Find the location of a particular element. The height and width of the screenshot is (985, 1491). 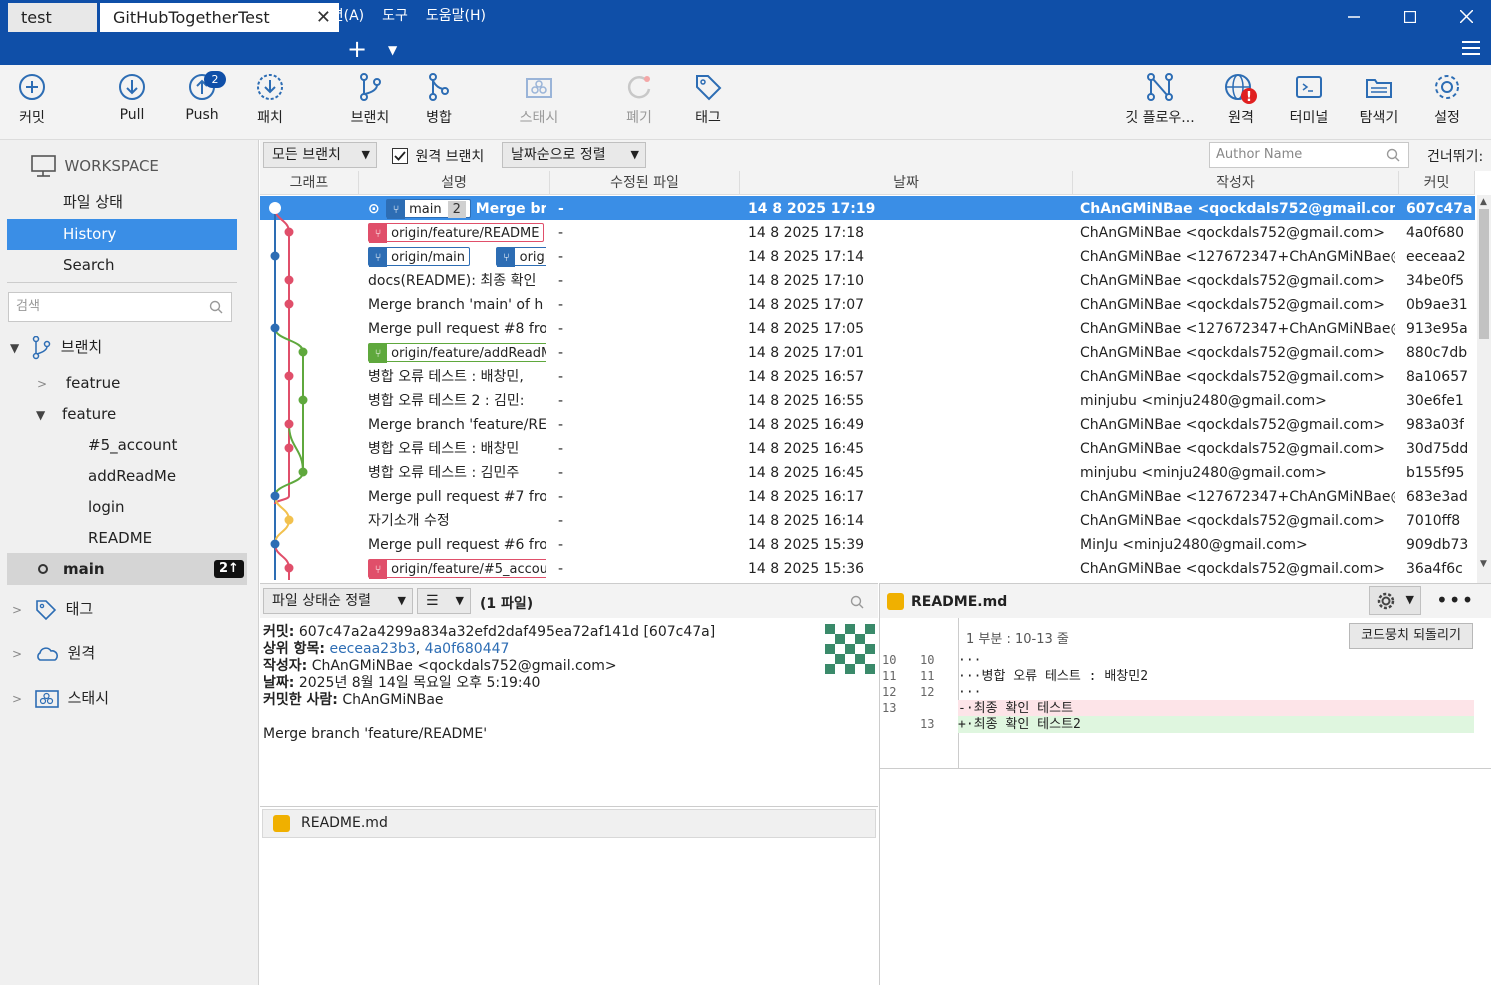

minimize-button is located at coordinates (1354, 16).